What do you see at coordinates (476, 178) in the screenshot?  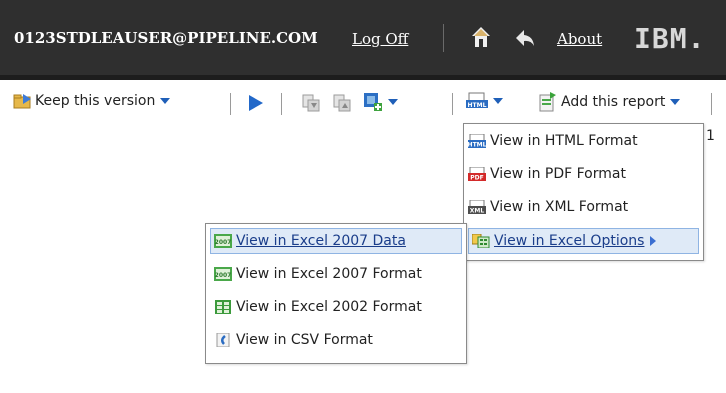 I see `svg-text: PDF` at bounding box center [476, 178].